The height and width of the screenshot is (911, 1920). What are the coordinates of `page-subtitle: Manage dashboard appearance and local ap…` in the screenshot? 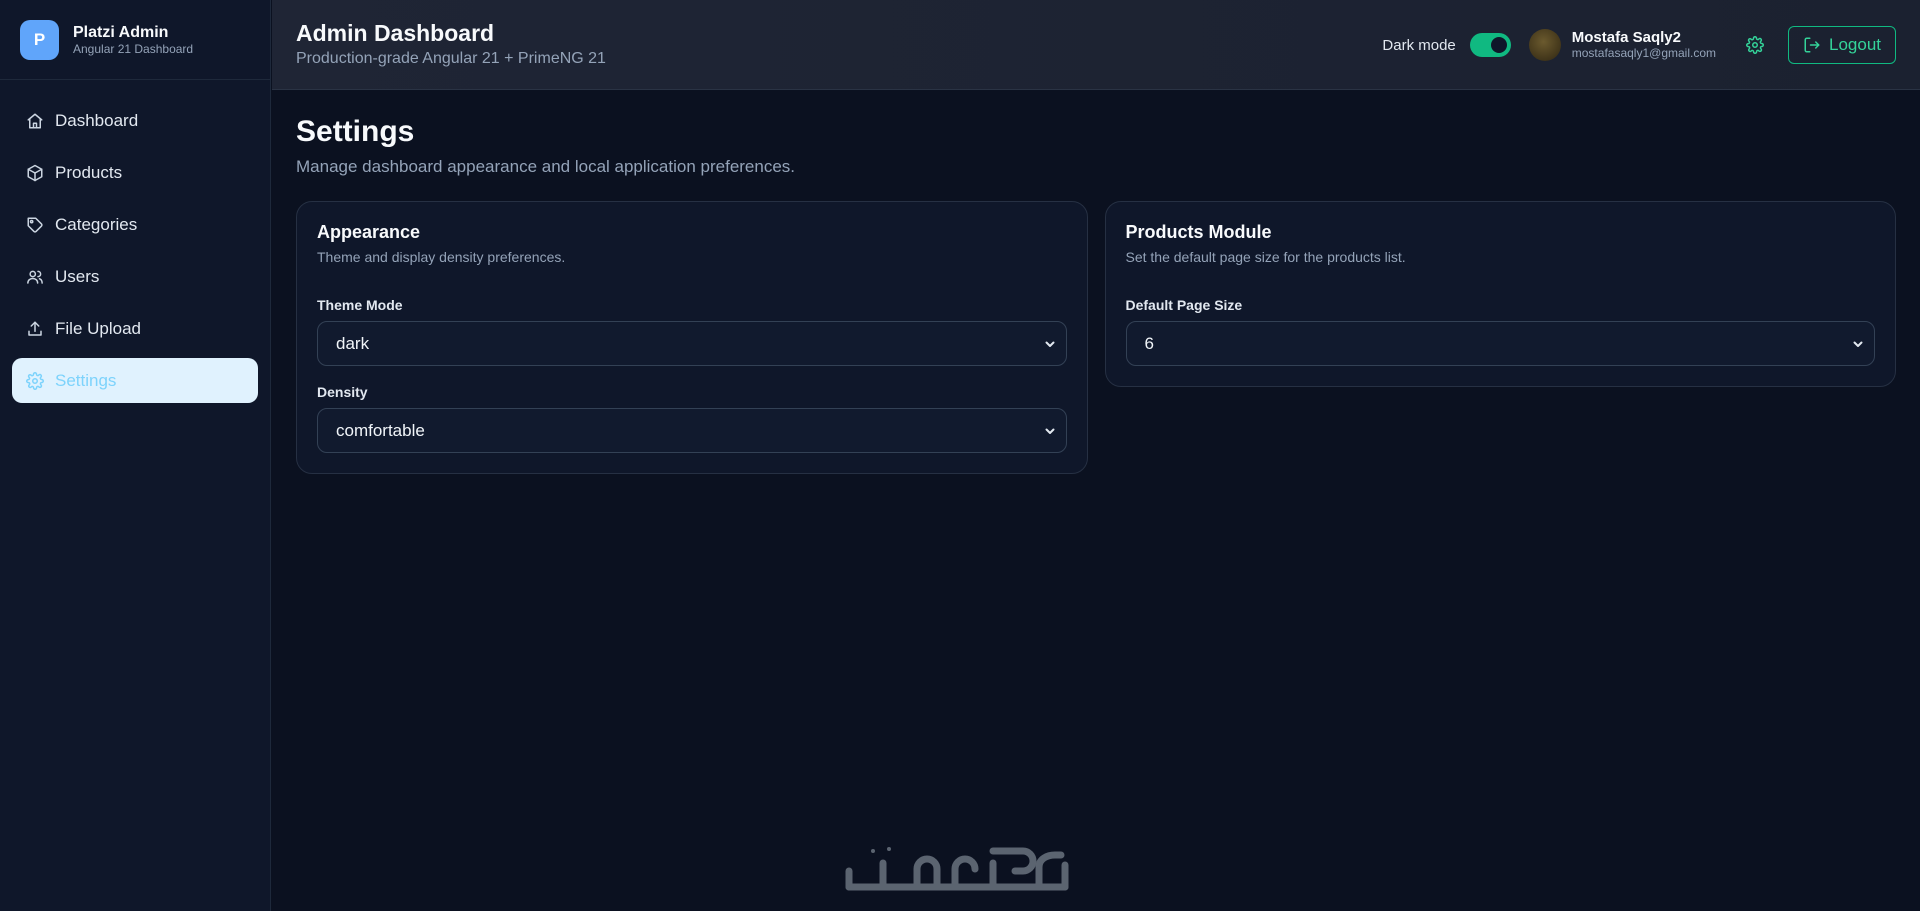 It's located at (546, 166).